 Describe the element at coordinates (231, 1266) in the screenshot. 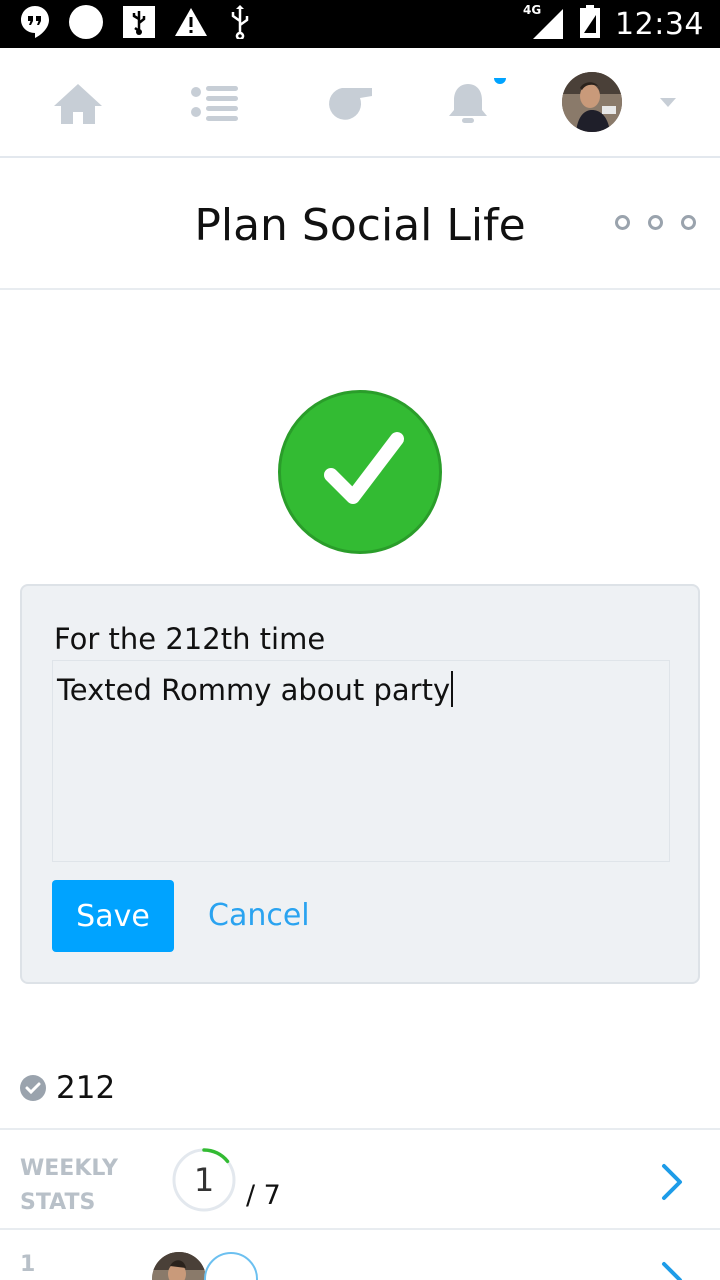

I see `member-progress-ring` at that location.